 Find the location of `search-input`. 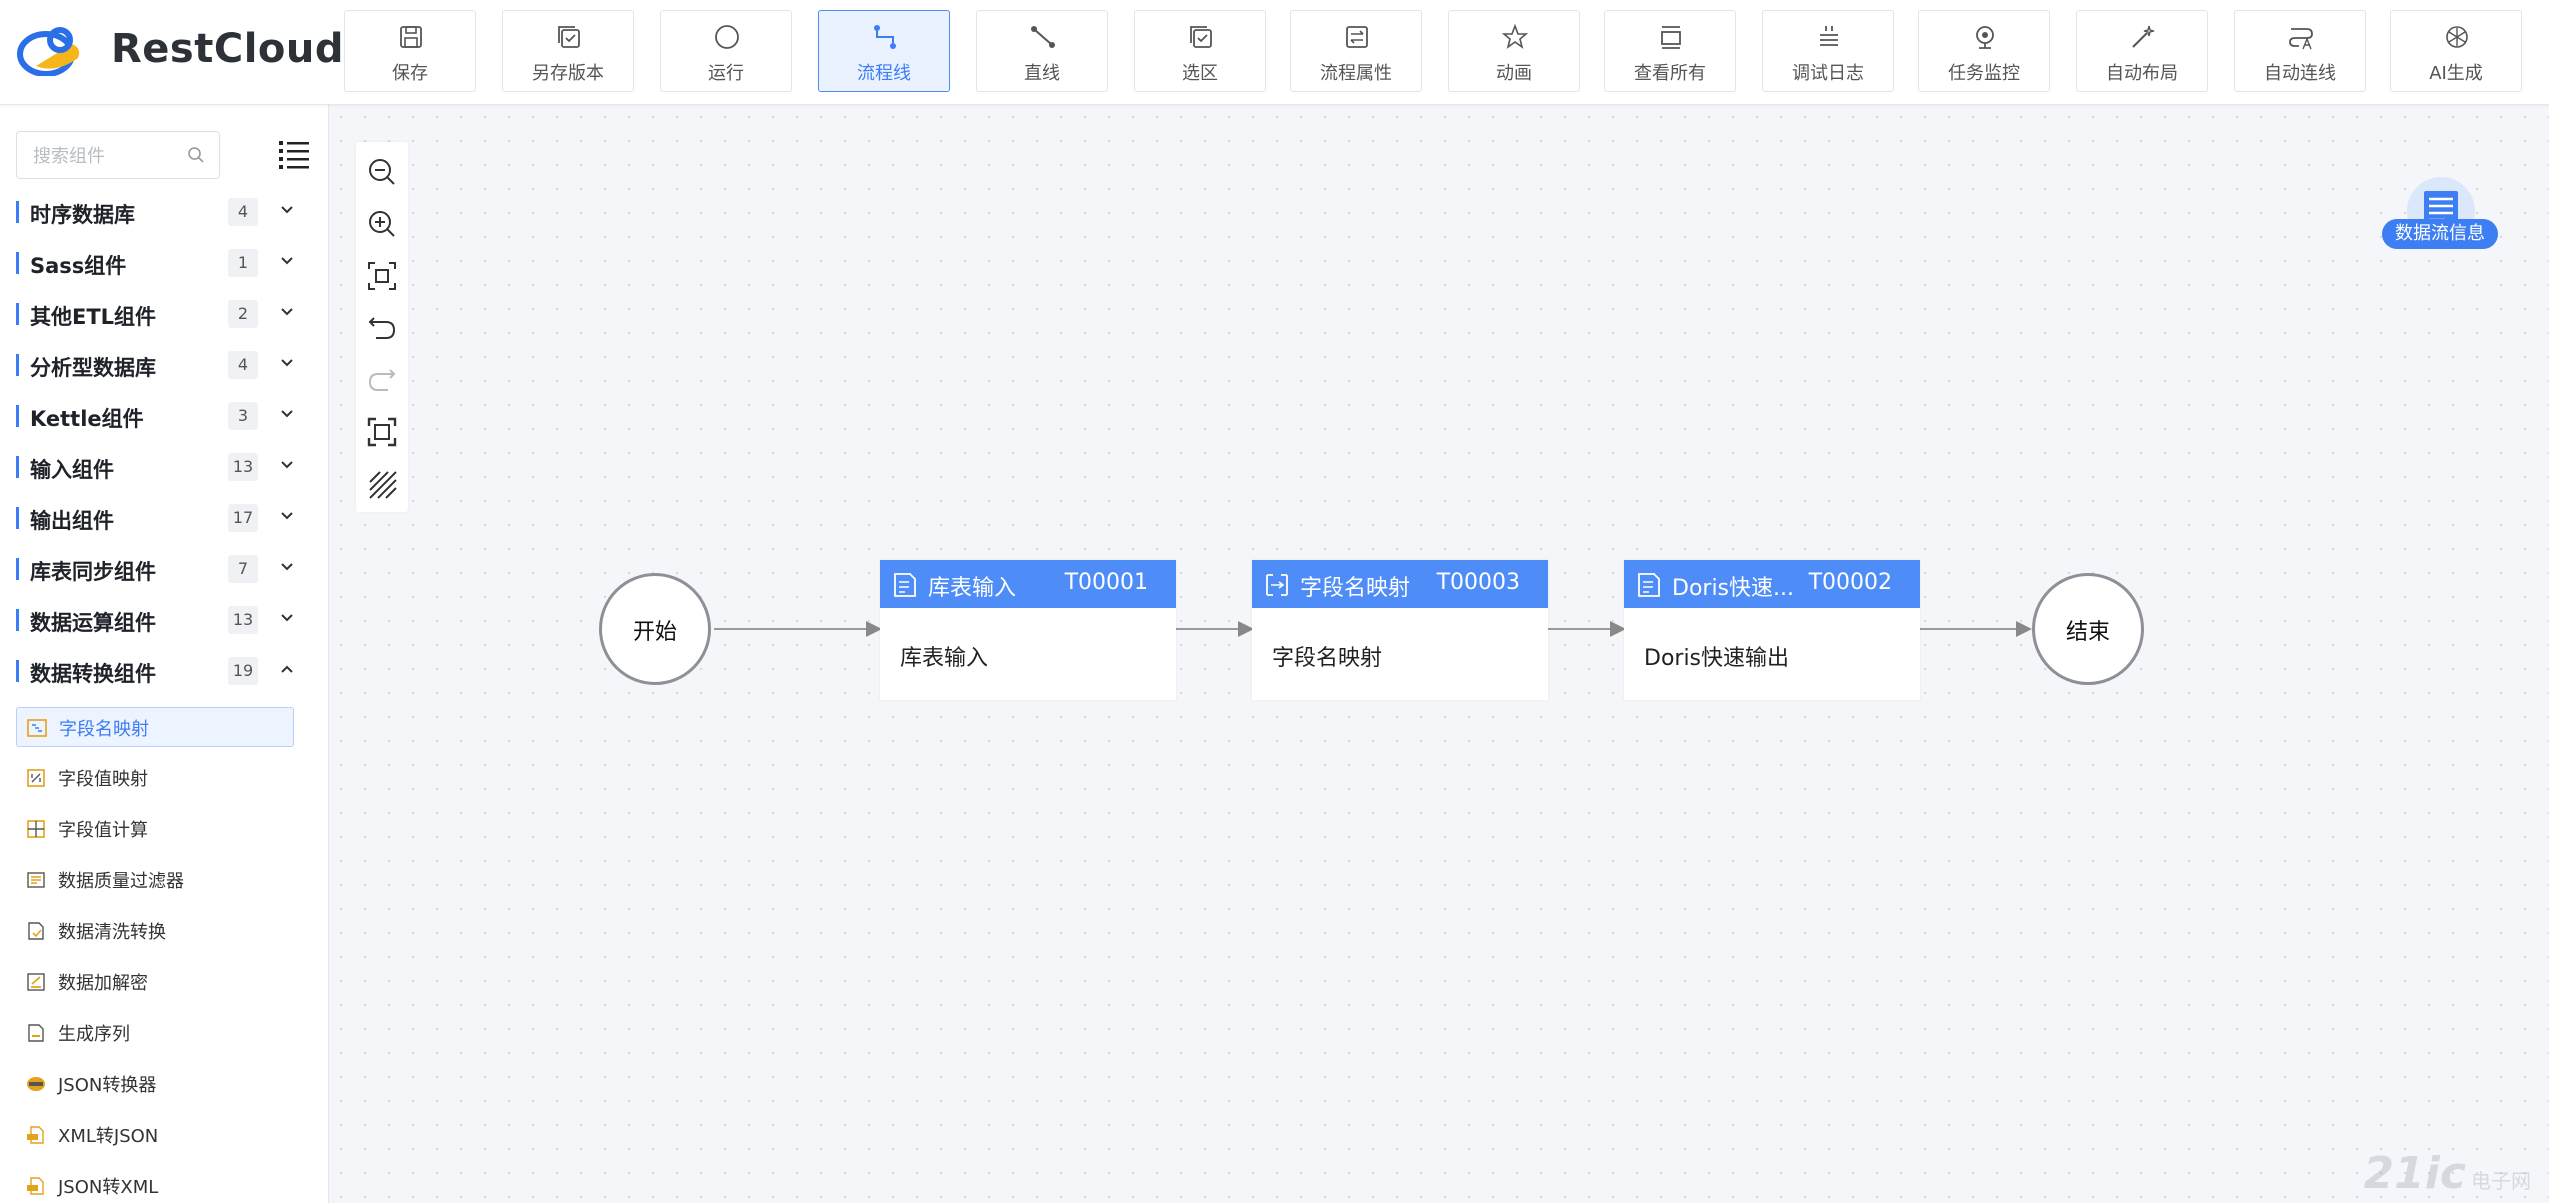

search-input is located at coordinates (108, 156).